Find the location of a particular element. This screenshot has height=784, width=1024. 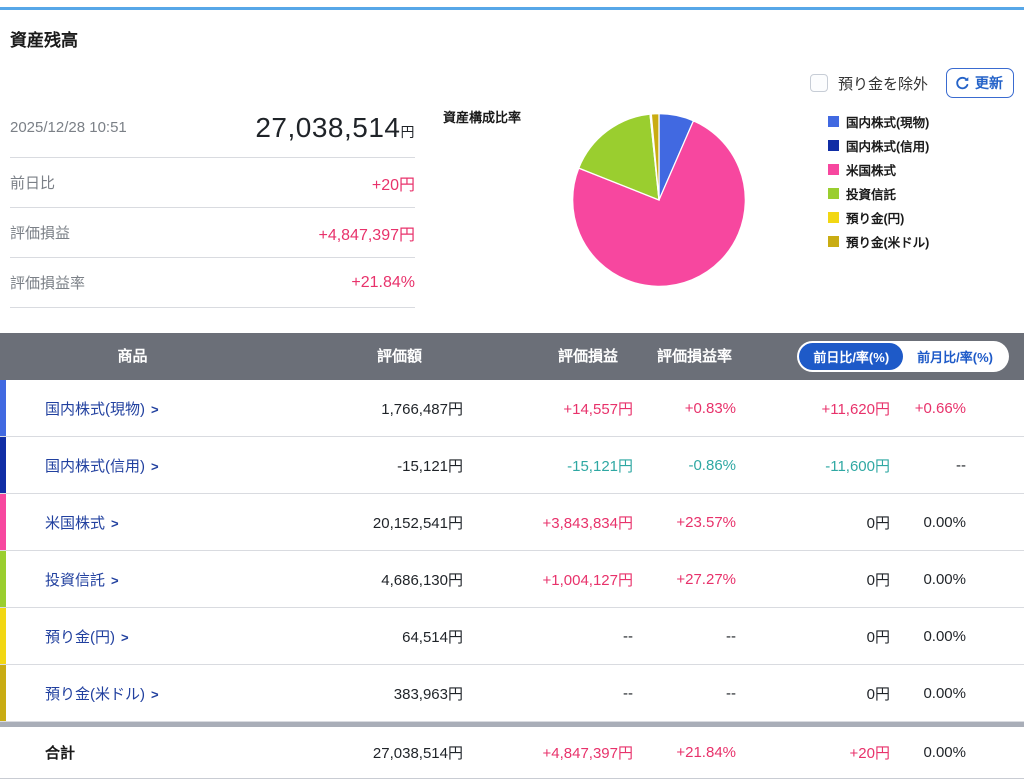

value-cell: 1,766,487円 is located at coordinates (422, 409).